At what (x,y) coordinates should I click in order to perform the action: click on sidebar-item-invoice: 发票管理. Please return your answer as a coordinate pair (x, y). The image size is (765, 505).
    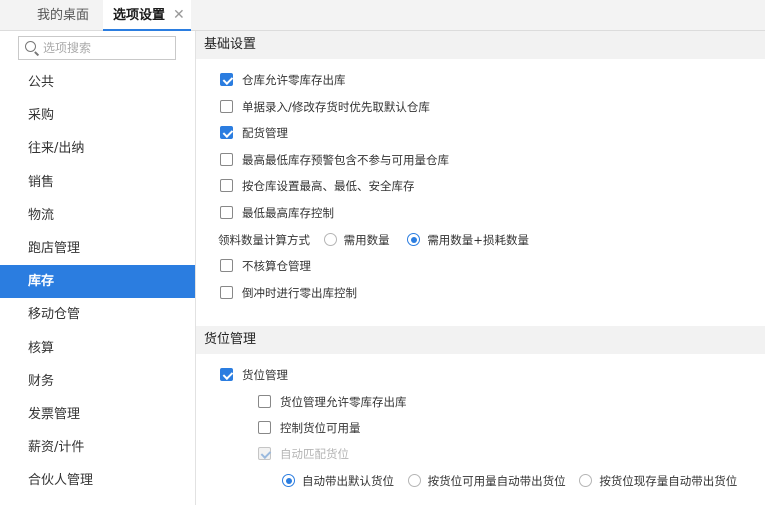
    Looking at the image, I should click on (97, 414).